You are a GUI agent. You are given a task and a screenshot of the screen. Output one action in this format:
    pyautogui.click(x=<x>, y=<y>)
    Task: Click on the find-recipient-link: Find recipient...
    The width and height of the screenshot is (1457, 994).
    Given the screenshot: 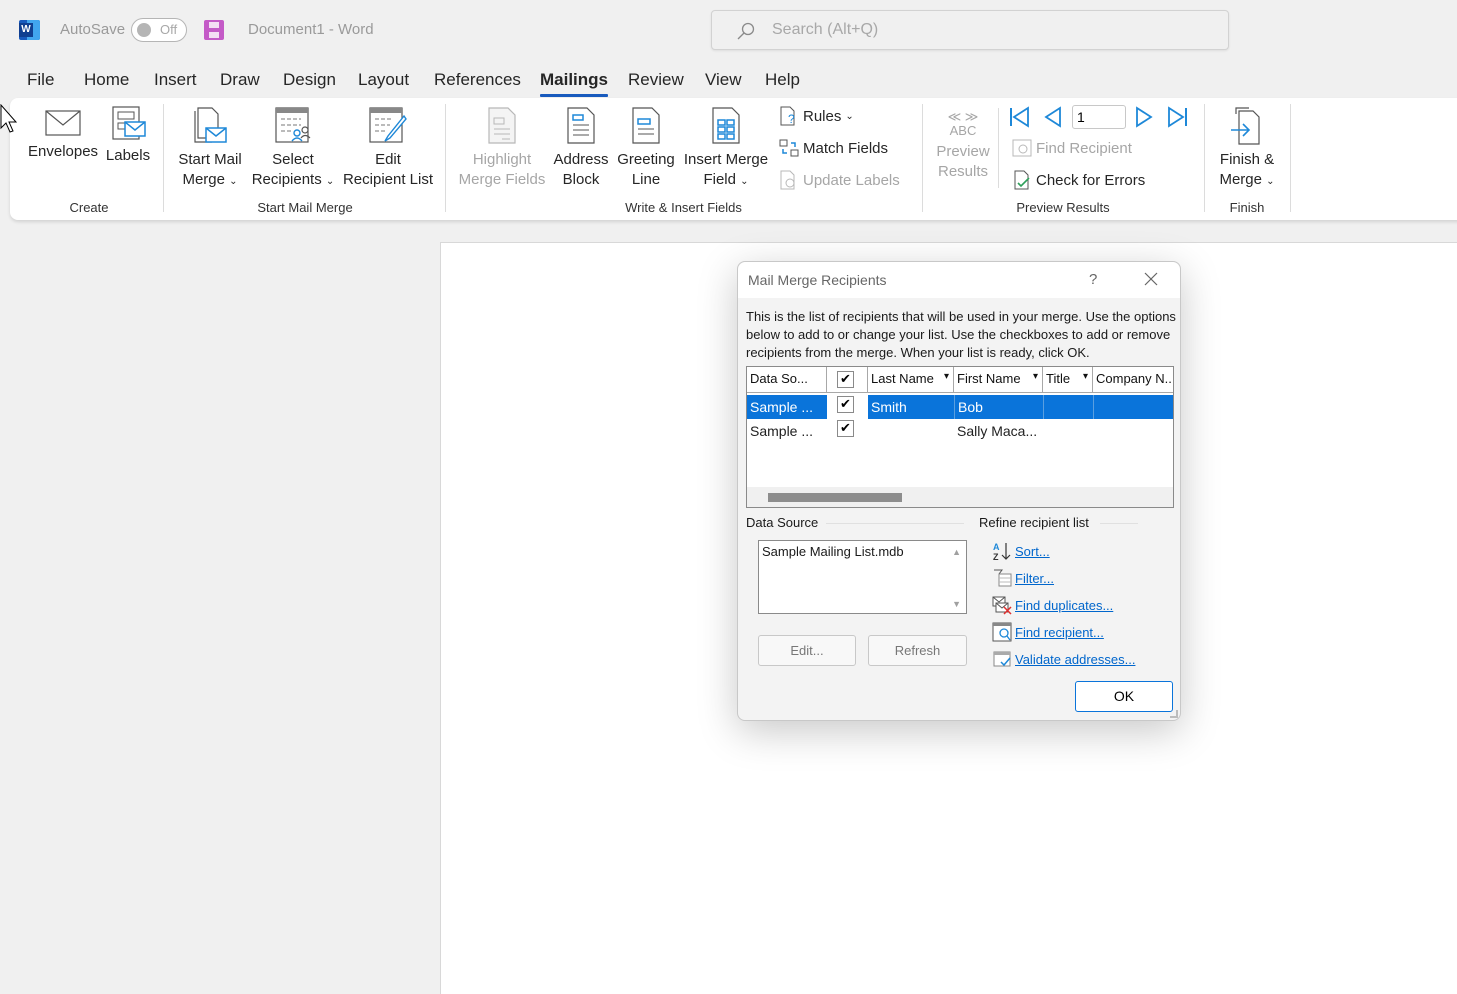 What is the action you would take?
    pyautogui.click(x=1048, y=632)
    